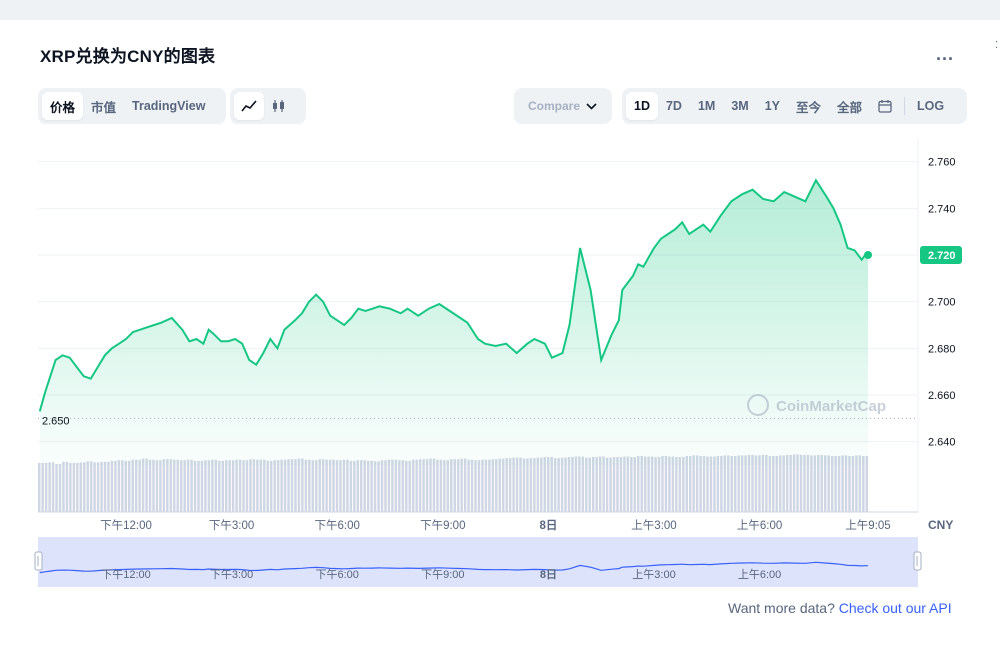 The height and width of the screenshot is (650, 1000). I want to click on svg-text: 2.720, so click(942, 256).